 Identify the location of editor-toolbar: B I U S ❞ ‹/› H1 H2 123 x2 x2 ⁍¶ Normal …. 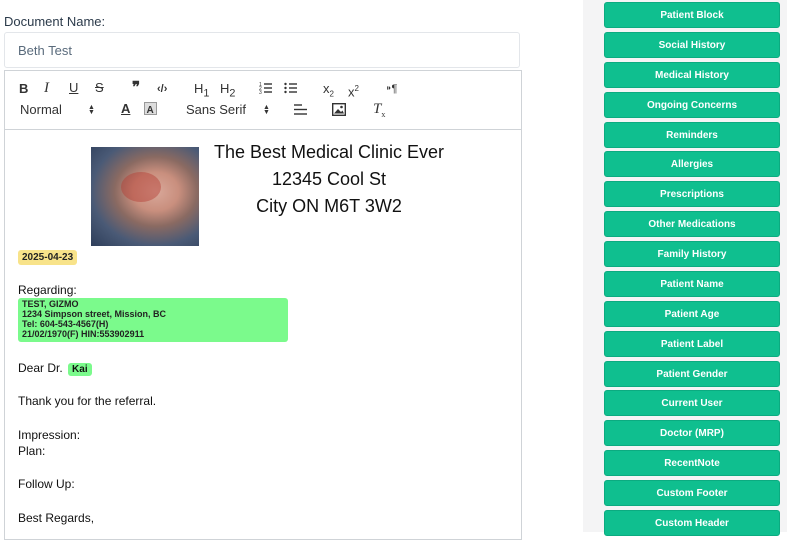
(263, 100).